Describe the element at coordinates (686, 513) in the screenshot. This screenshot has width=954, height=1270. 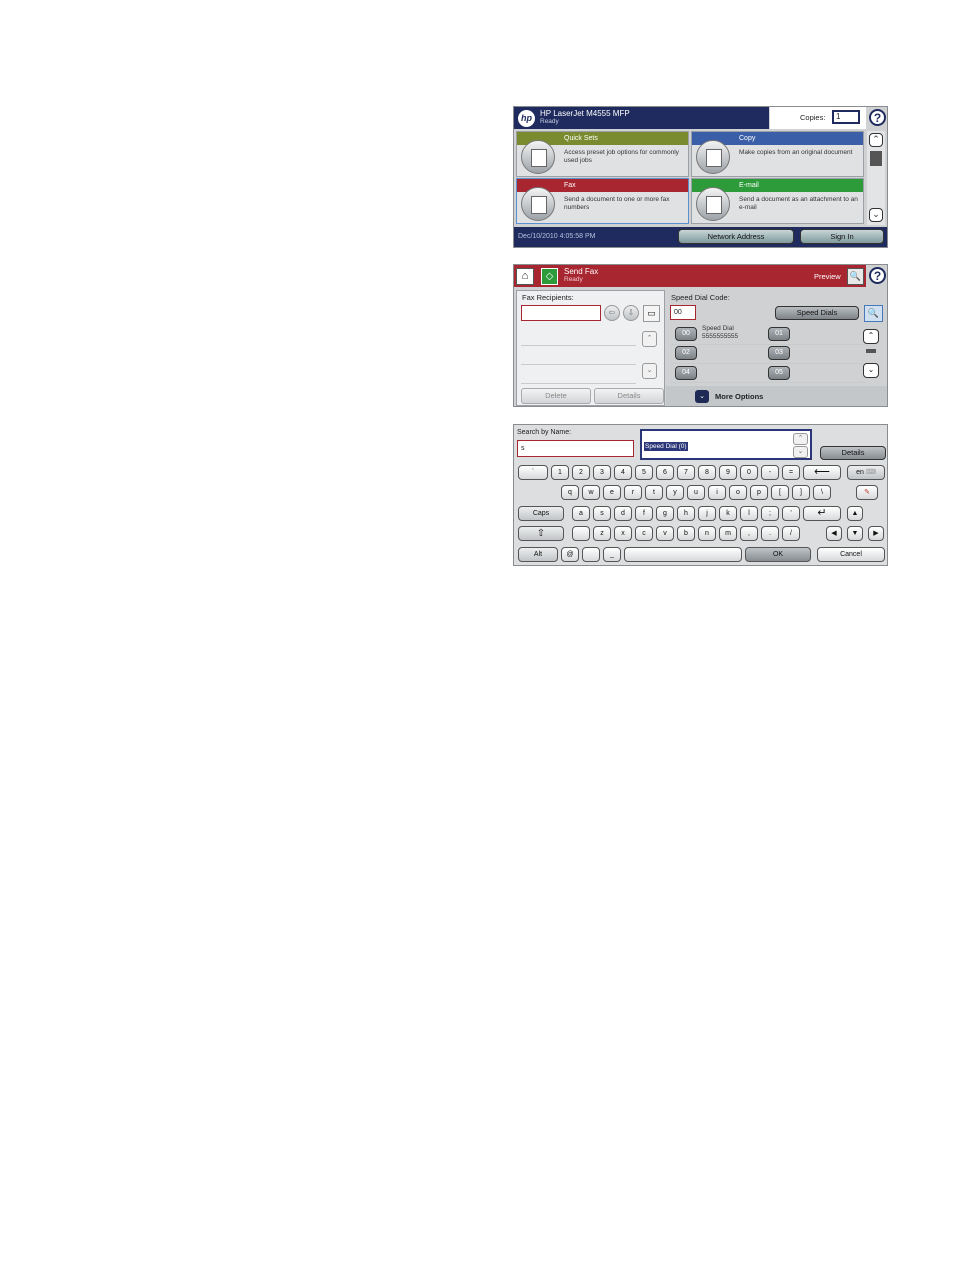
I see `key: h` at that location.